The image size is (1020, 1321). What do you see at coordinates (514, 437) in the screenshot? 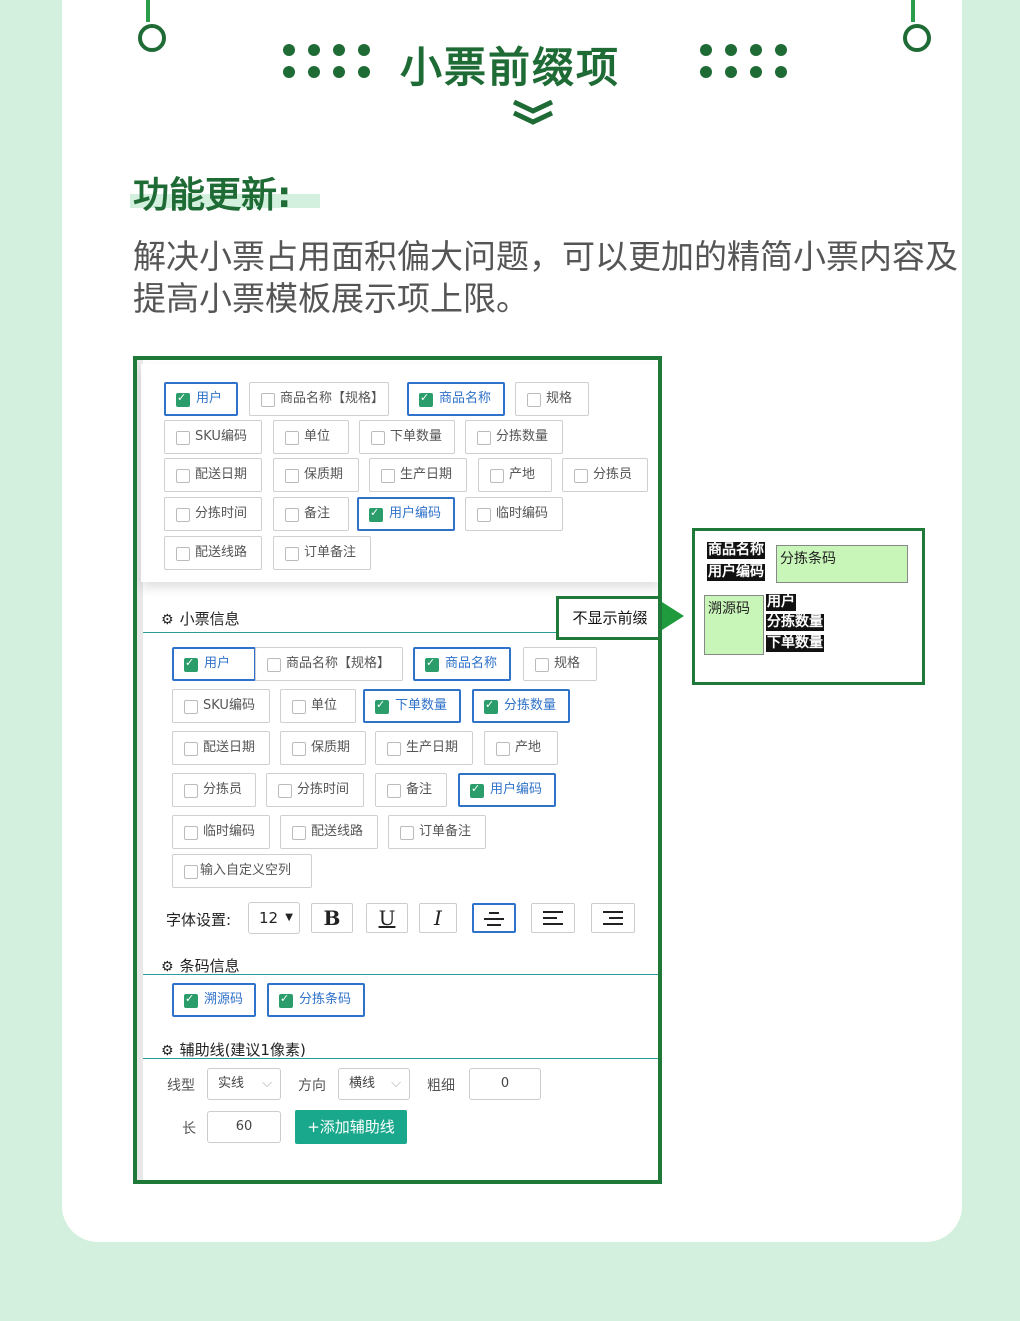
I see `popup-field-chip: 分拣数量` at bounding box center [514, 437].